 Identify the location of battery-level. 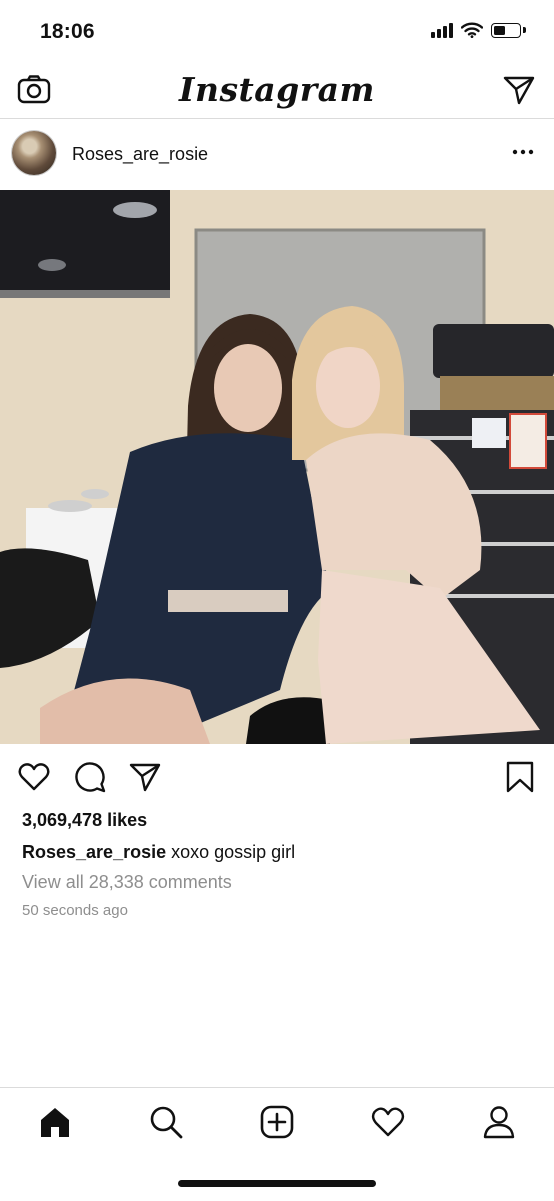
(499, 30).